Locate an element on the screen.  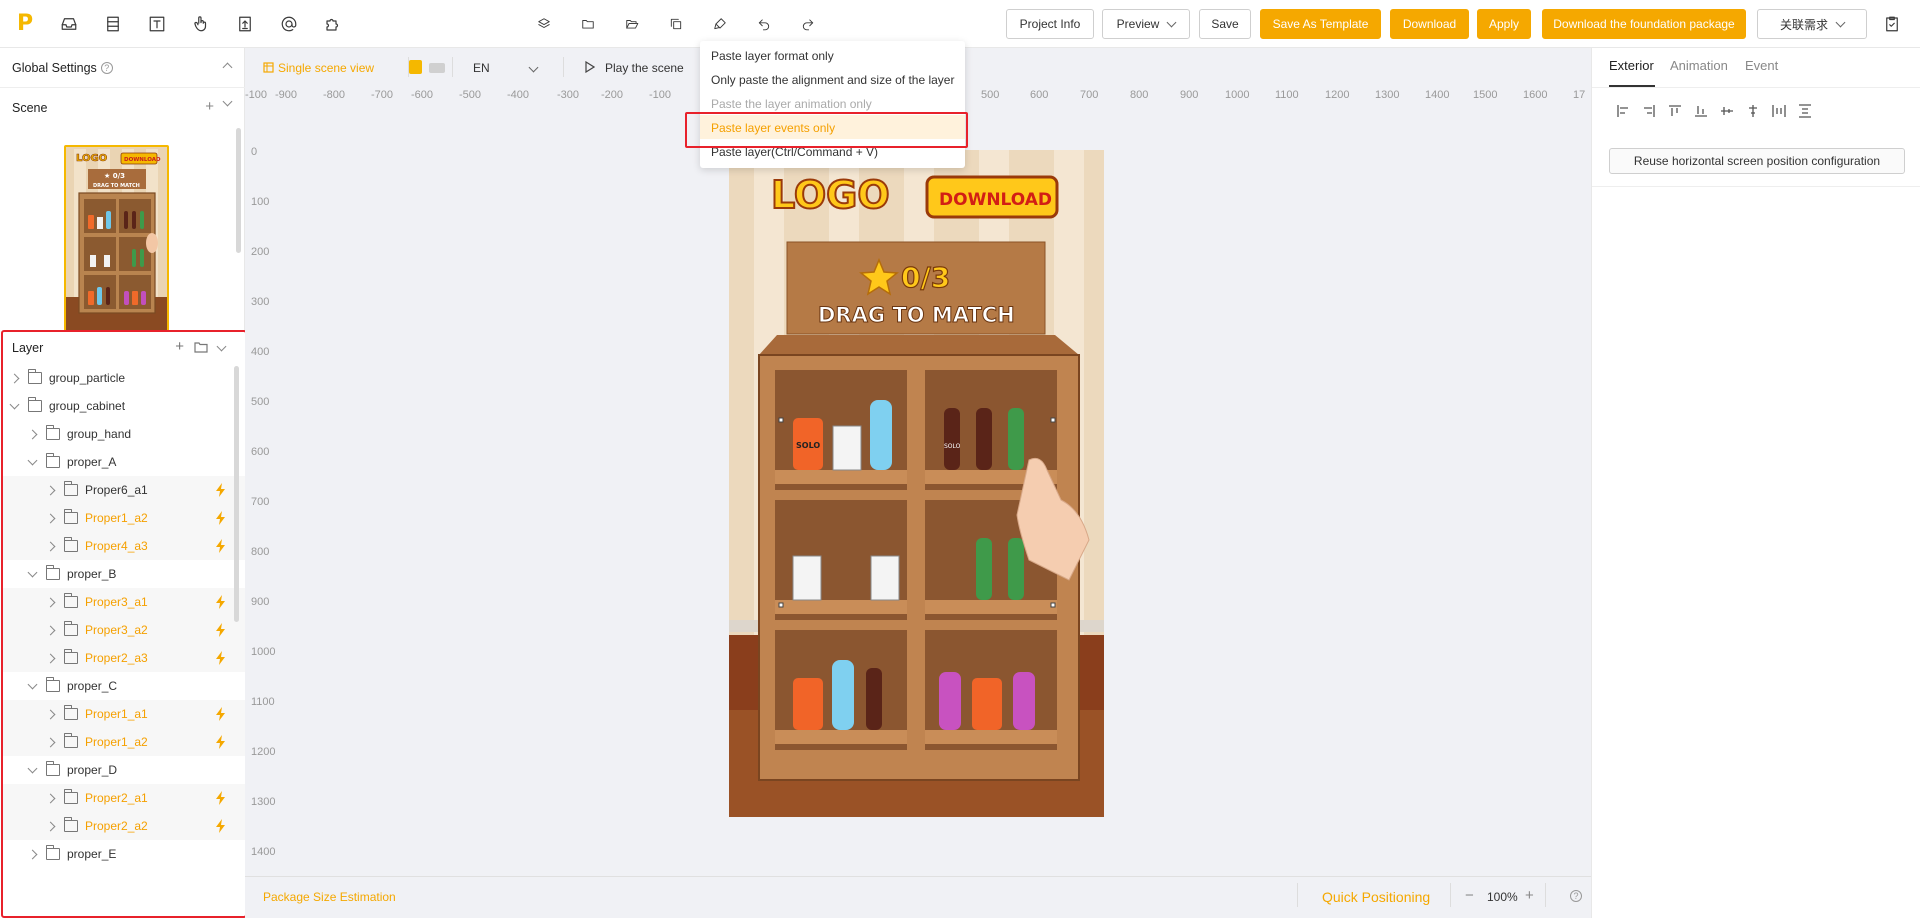
hand-pointer-icon is located at coordinates (201, 24).